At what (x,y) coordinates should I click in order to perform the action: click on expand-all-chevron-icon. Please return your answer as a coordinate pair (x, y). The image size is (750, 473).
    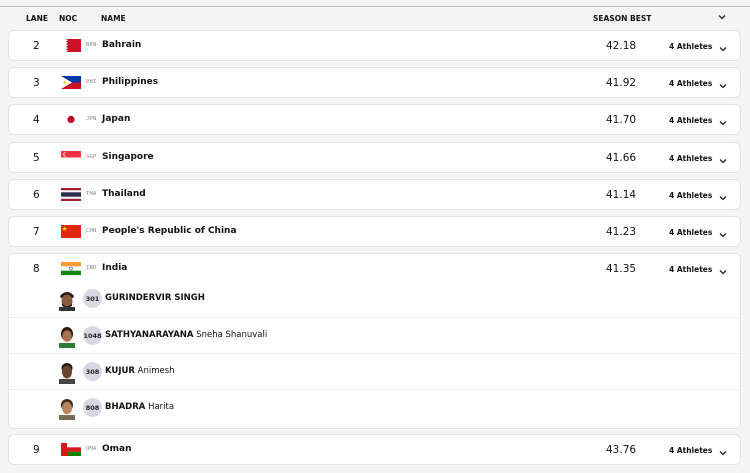
    Looking at the image, I should click on (722, 18).